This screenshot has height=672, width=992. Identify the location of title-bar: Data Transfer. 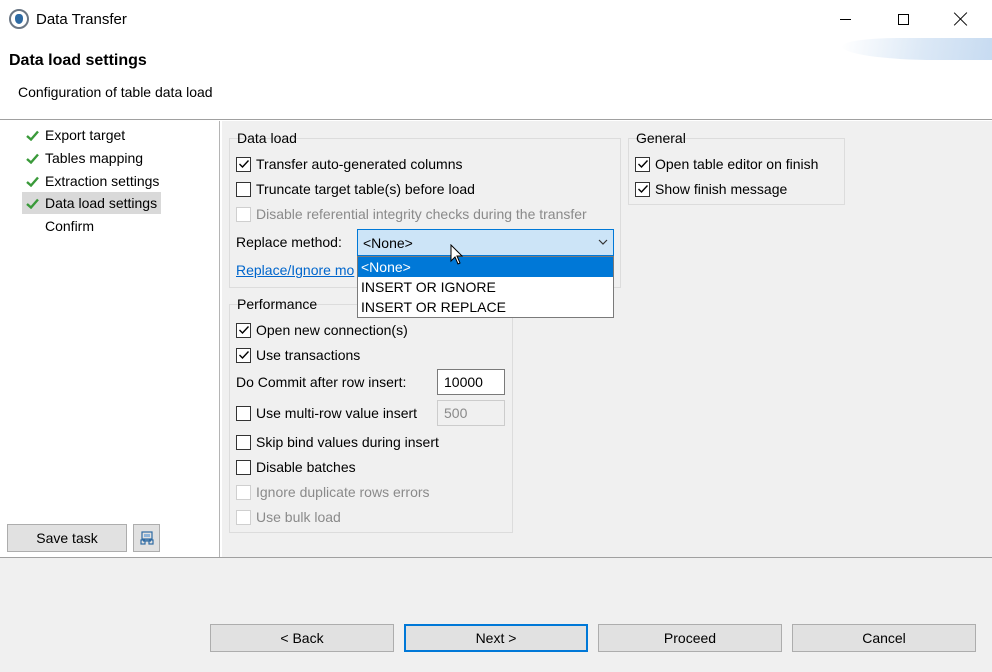
(496, 19).